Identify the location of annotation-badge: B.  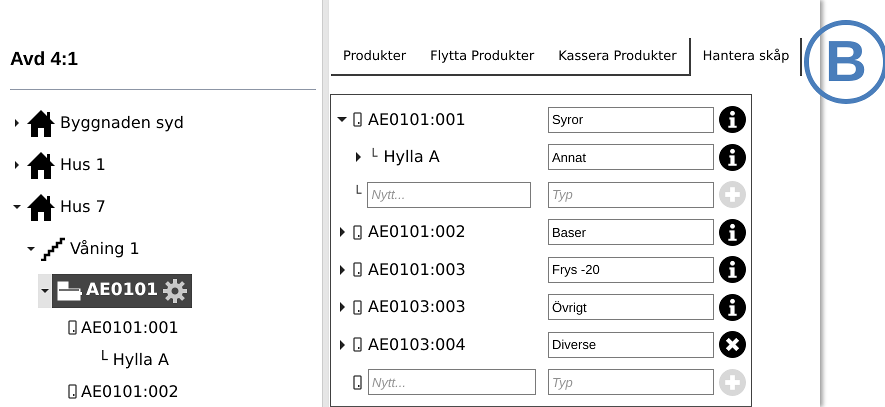
(844, 62).